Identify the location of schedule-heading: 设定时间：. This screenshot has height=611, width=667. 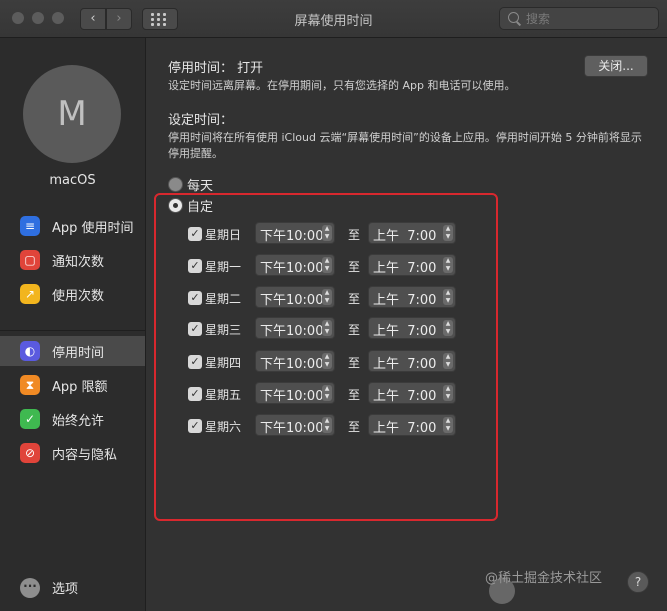
(201, 120).